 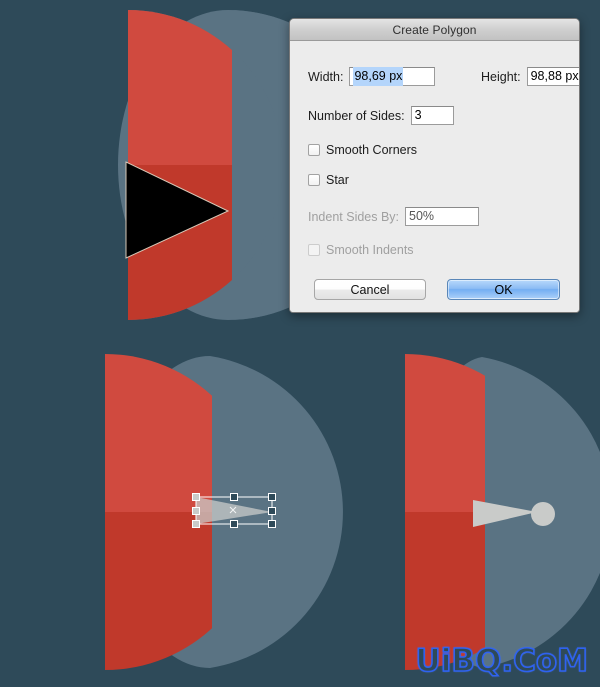 What do you see at coordinates (372, 150) in the screenshot?
I see `smooth-corners-label: Smooth Corners` at bounding box center [372, 150].